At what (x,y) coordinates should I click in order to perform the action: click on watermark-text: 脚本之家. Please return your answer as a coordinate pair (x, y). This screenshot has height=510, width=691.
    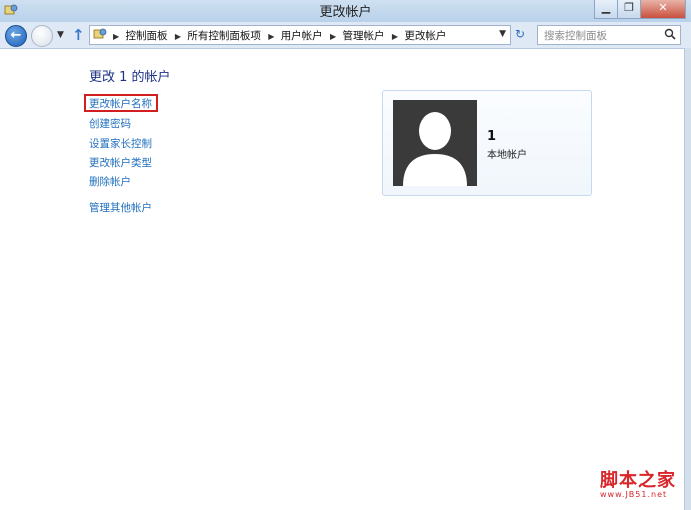
    Looking at the image, I should click on (638, 480).